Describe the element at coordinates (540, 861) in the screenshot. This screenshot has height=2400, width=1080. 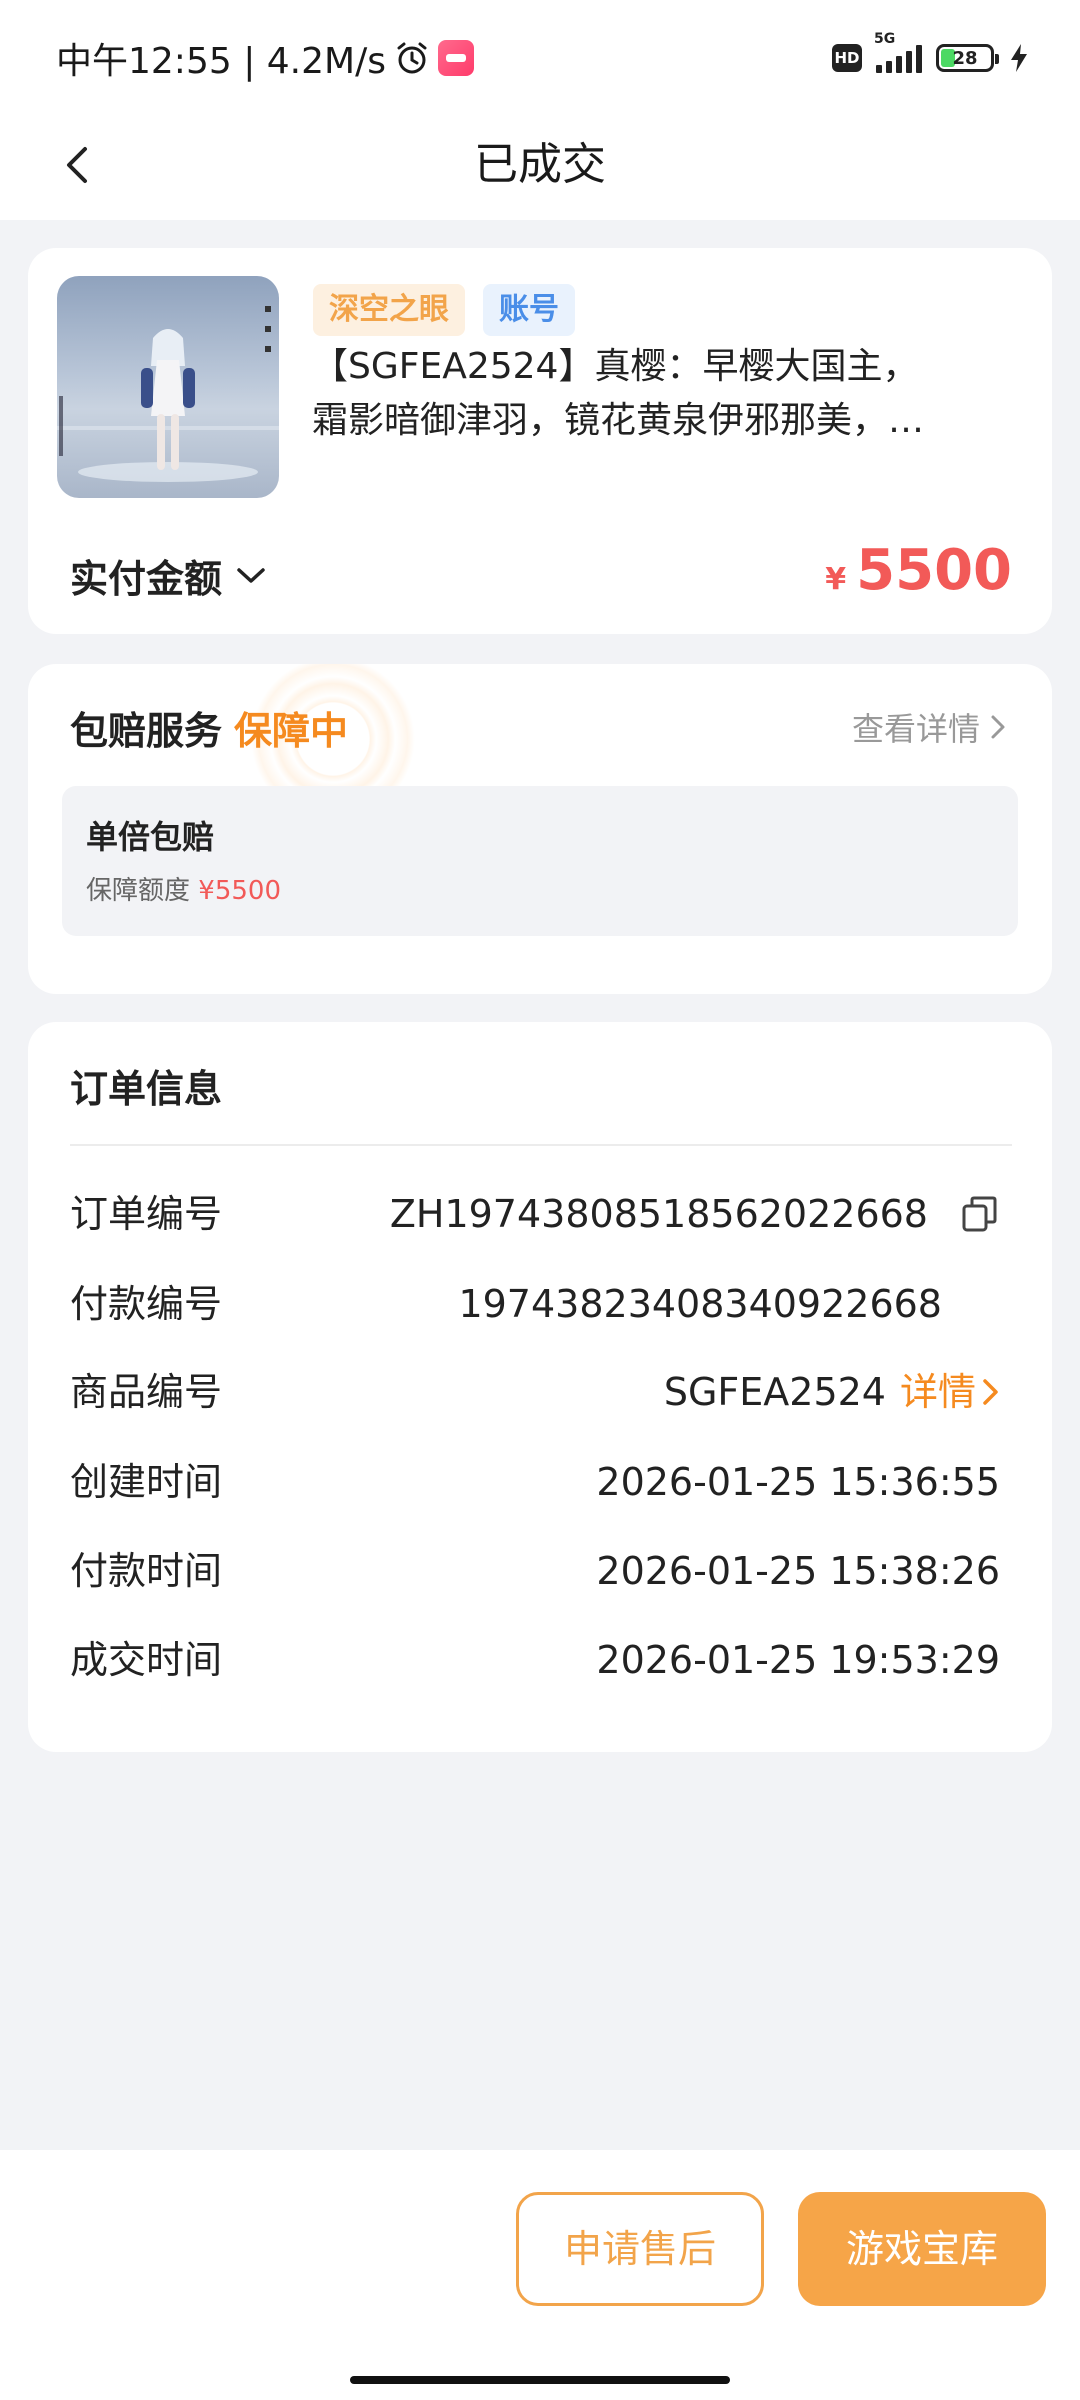
I see `guarantee-plan-box: 单倍包赔 保障额度 ¥5500` at that location.